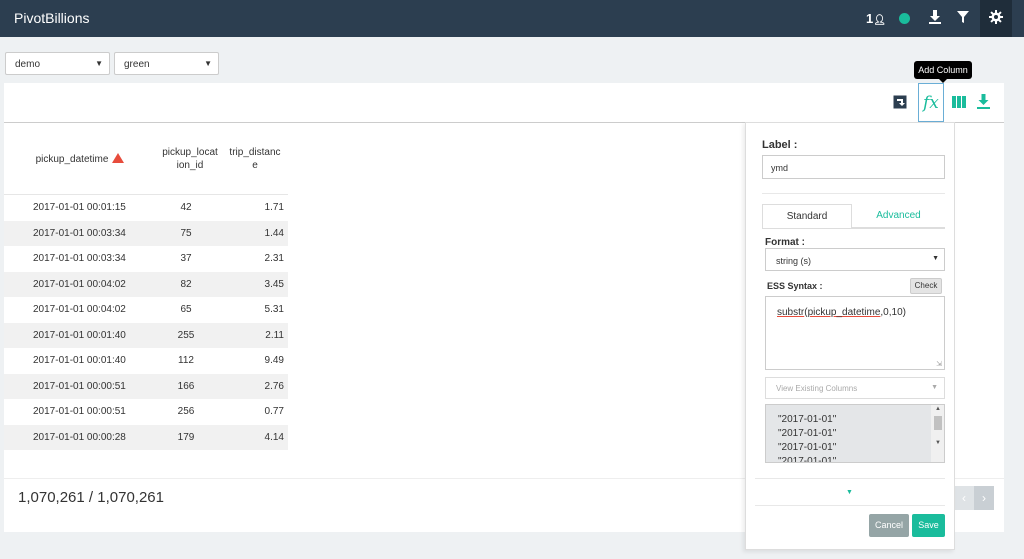 Image resolution: width=1024 pixels, height=559 pixels. I want to click on row-count: 1,070,261 / 1,070,261, so click(91, 497).